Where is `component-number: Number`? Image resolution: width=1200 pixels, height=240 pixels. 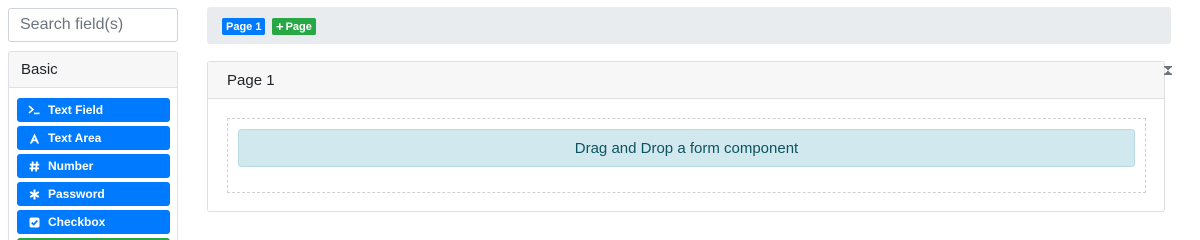
component-number: Number is located at coordinates (93, 166).